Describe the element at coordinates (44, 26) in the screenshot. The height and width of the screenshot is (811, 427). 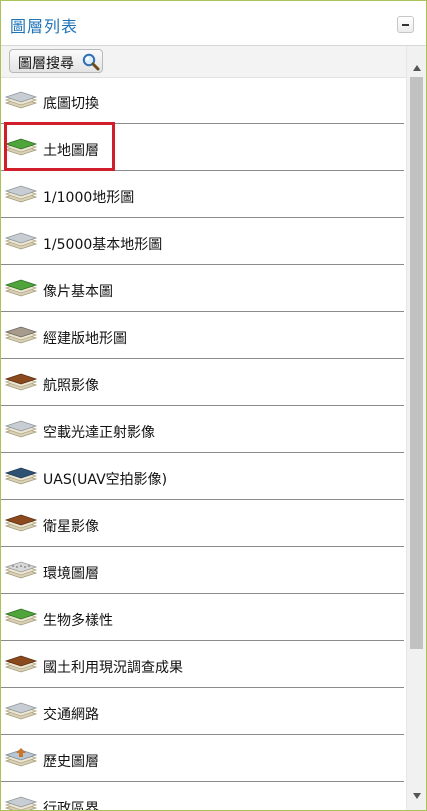
I see `panel-title: 圖層列表` at that location.